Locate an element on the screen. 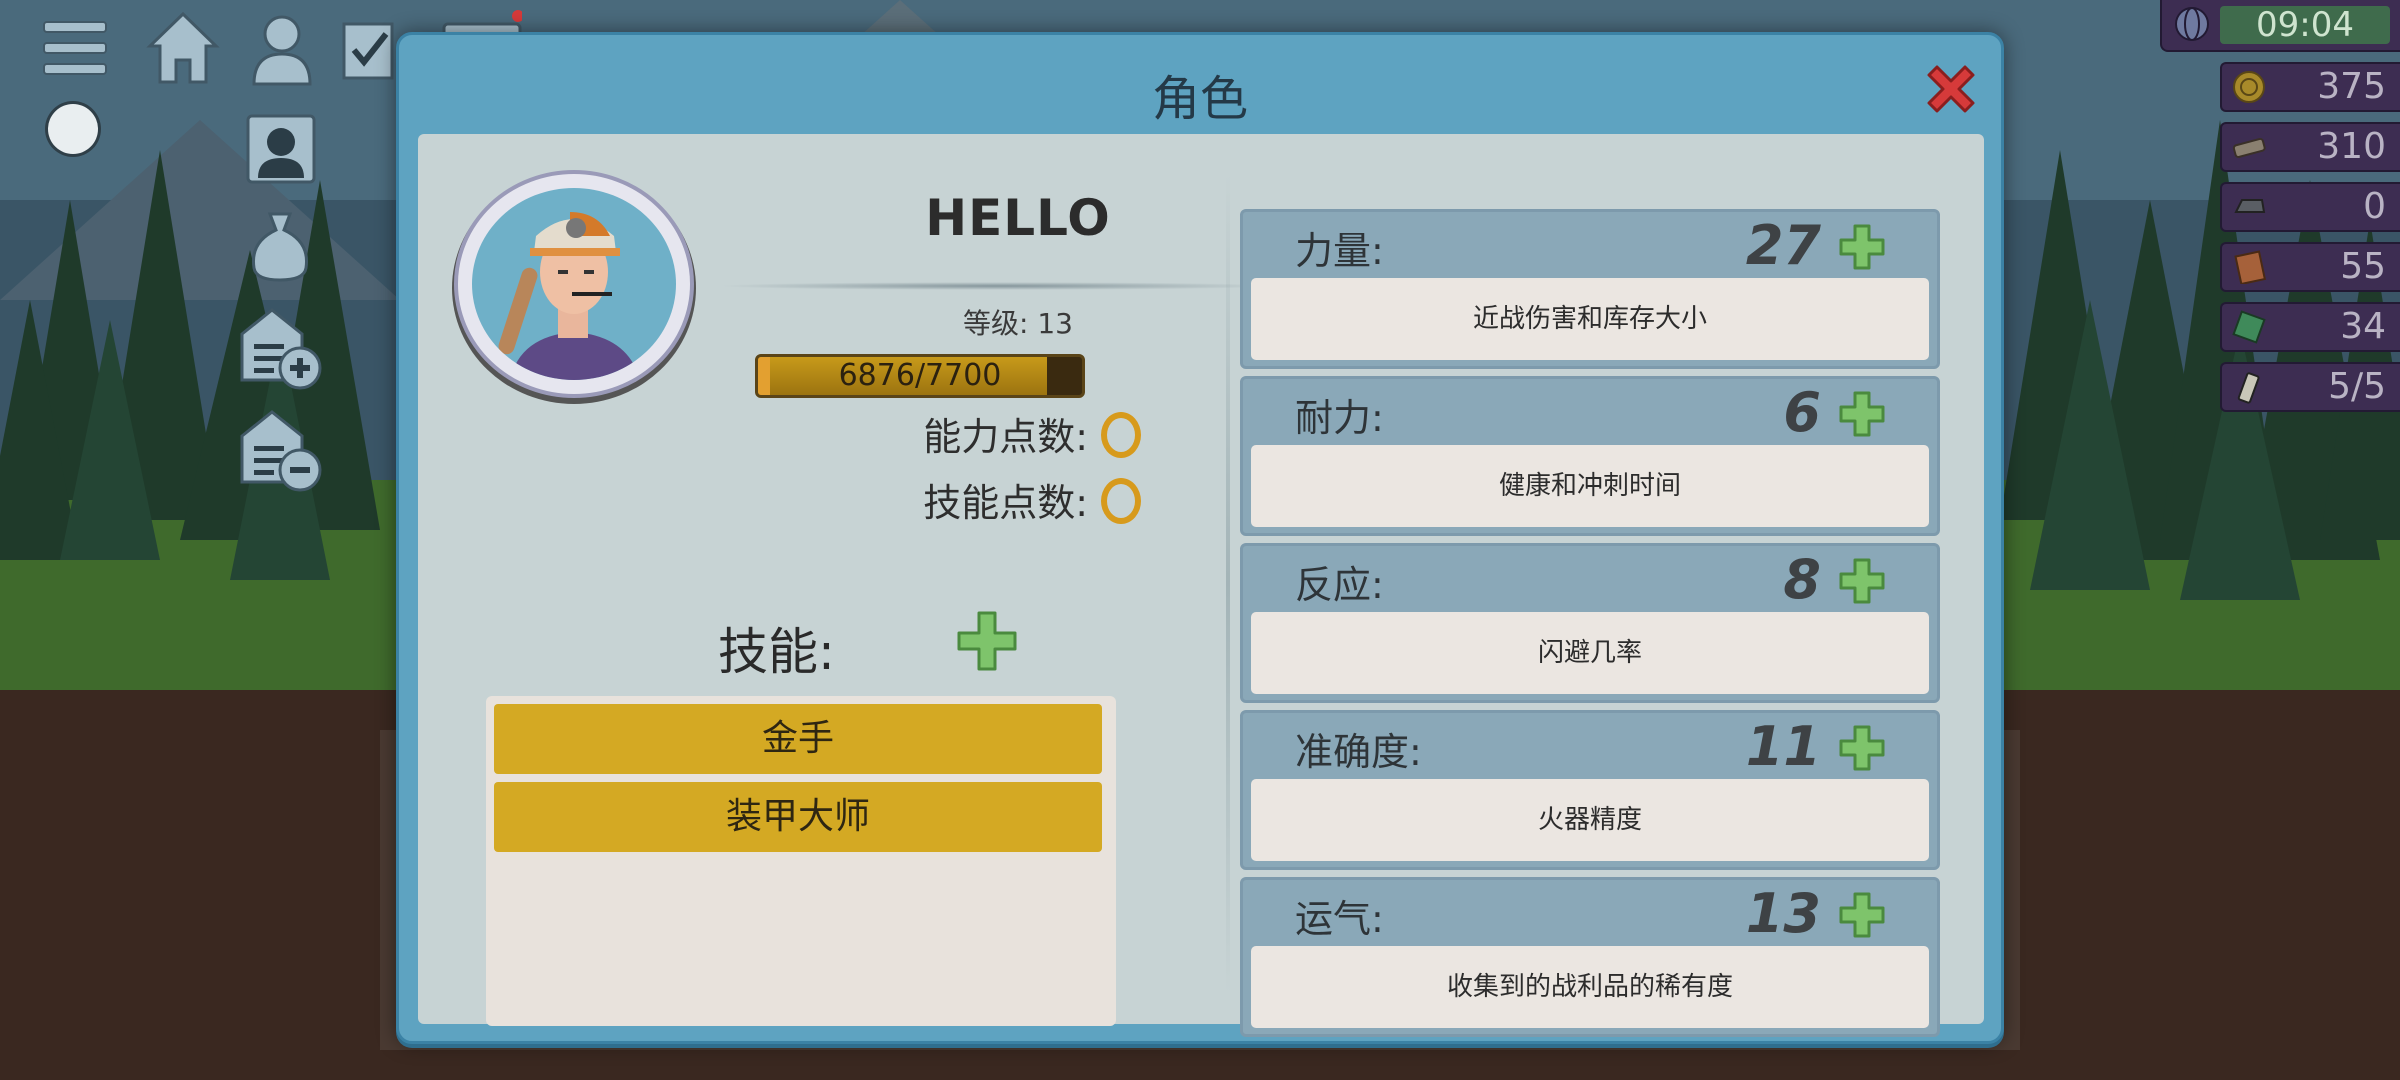 This screenshot has width=2400, height=1080. stat-name: 反应: is located at coordinates (1339, 585).